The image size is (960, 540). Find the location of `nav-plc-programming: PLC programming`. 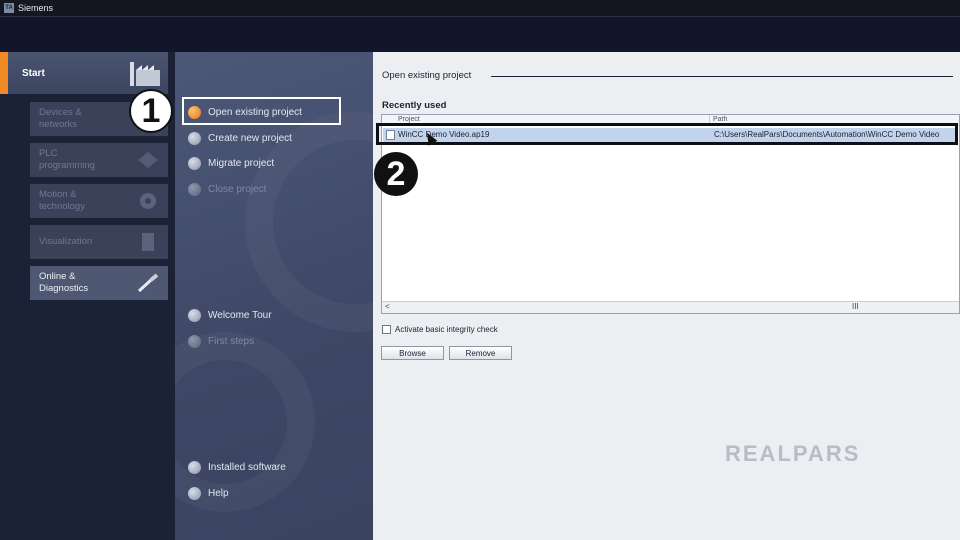

nav-plc-programming: PLC programming is located at coordinates (99, 160).